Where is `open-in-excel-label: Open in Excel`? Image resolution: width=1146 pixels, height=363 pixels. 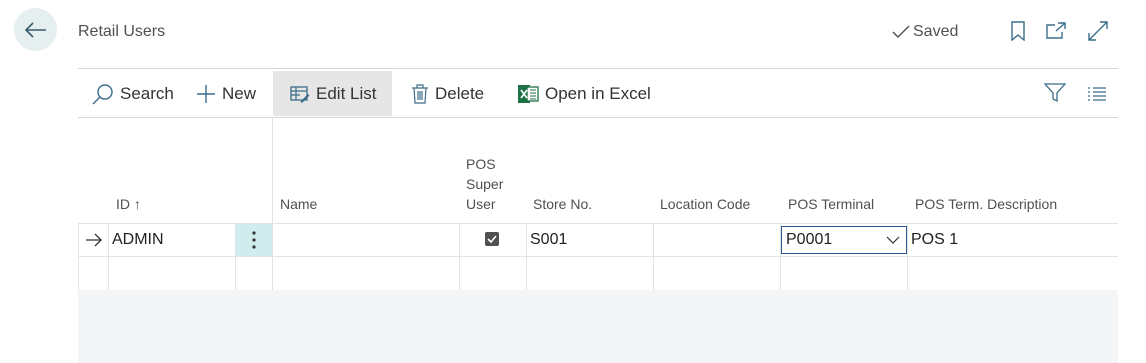
open-in-excel-label: Open in Excel is located at coordinates (598, 93).